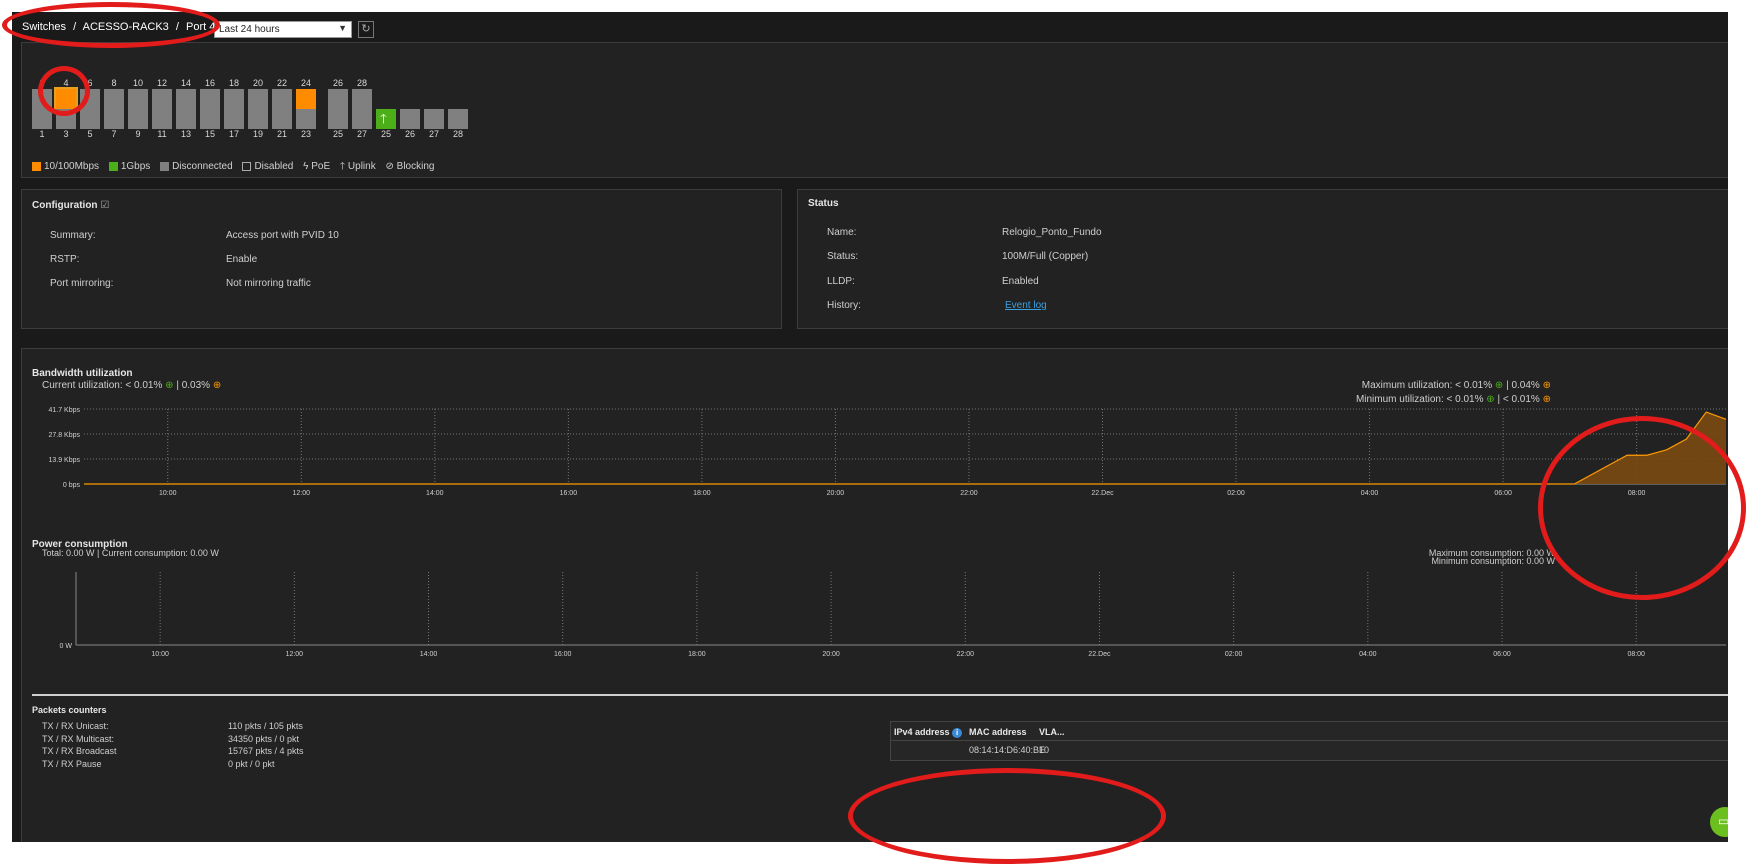 Image resolution: width=1747 pixels, height=868 pixels. What do you see at coordinates (1309, 750) in the screenshot?
I see `table-row: 08:14:14:D6:40:BE 10` at bounding box center [1309, 750].